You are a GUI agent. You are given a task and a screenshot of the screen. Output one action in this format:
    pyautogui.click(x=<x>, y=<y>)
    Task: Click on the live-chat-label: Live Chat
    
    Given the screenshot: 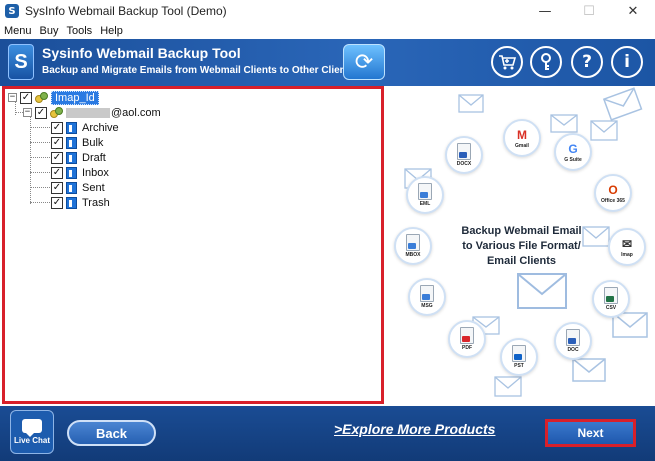 What is the action you would take?
    pyautogui.click(x=31, y=440)
    